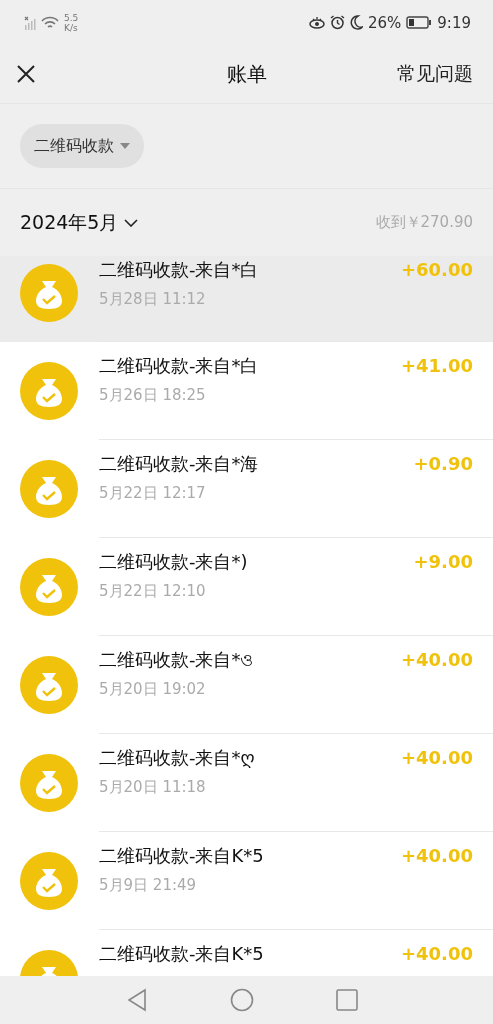  I want to click on caret-icon, so click(125, 146).